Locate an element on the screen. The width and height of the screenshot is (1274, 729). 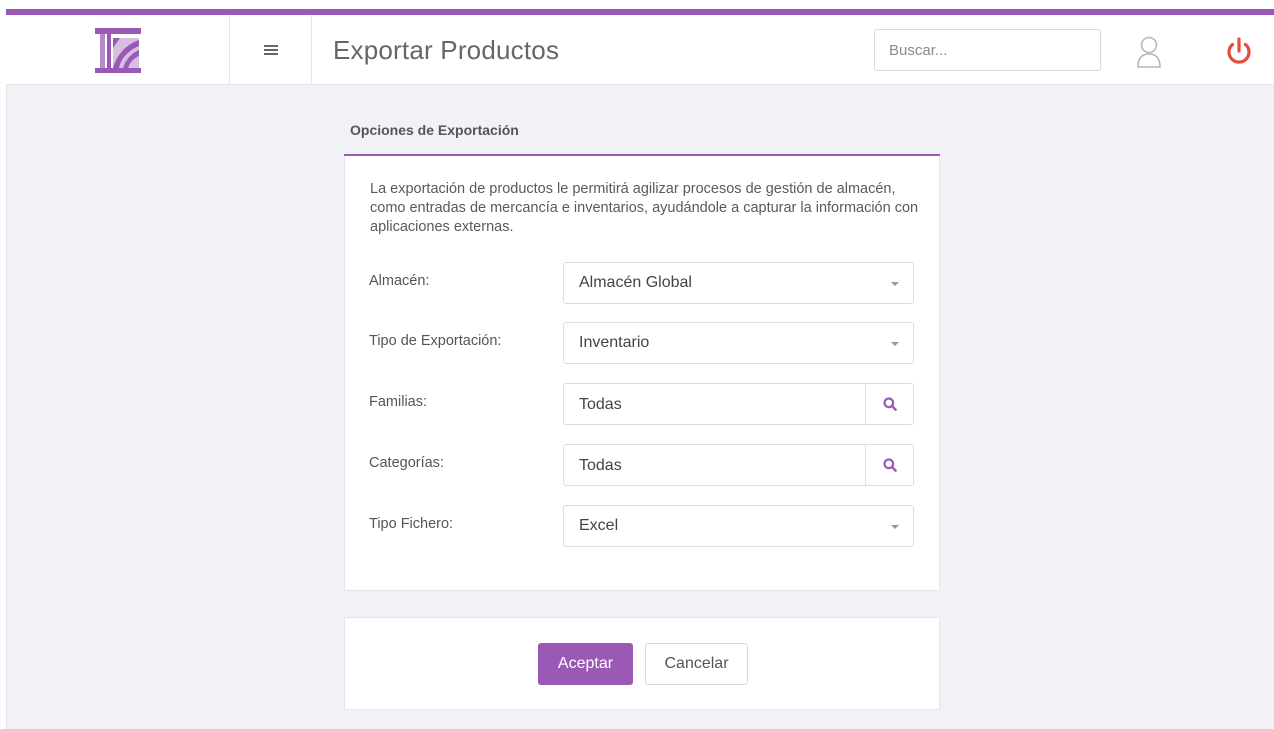
categorias-field: Todas is located at coordinates (738, 465).